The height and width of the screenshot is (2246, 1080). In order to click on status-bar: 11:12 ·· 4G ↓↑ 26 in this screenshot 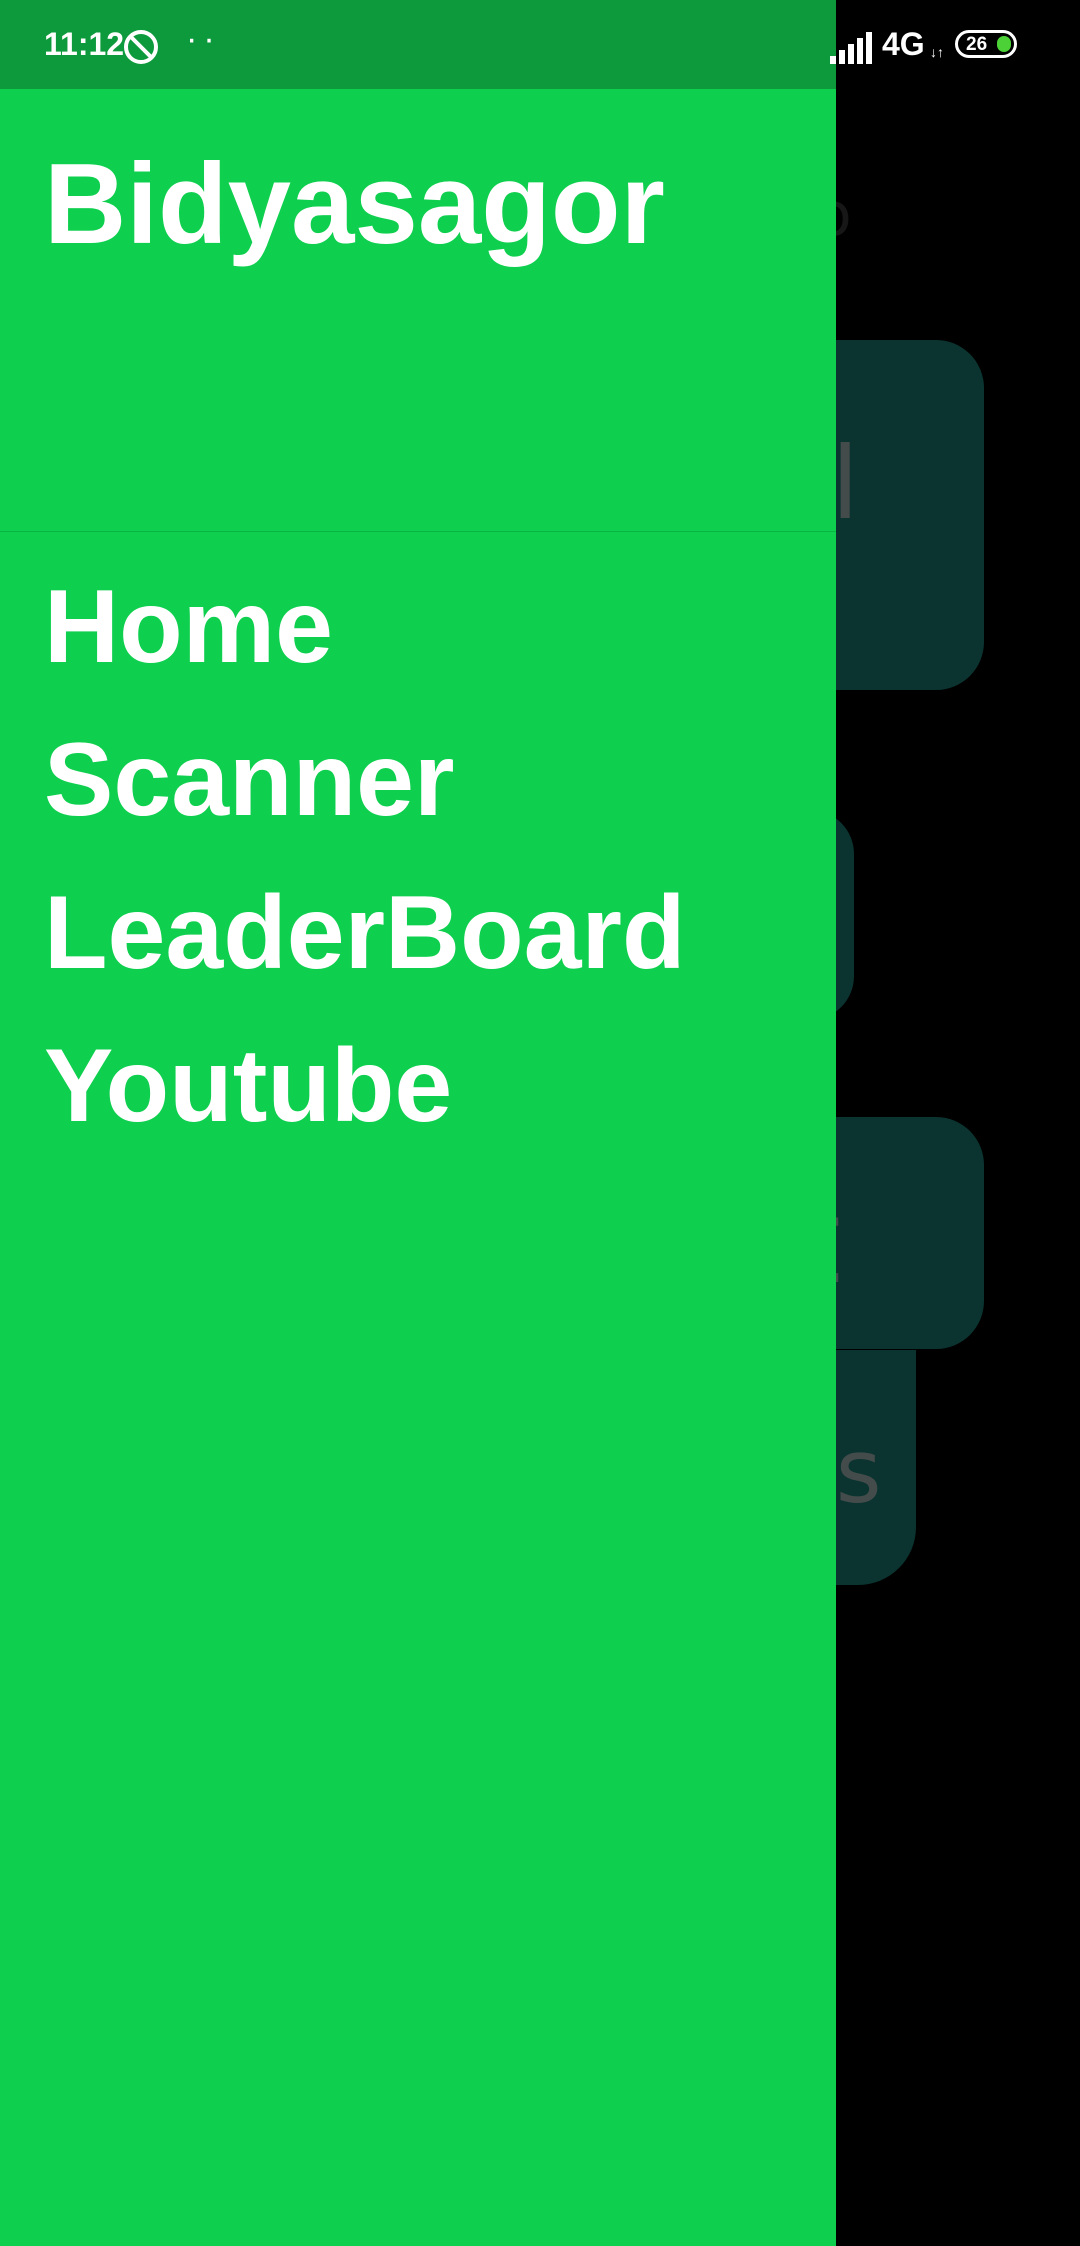, I will do `click(540, 44)`.